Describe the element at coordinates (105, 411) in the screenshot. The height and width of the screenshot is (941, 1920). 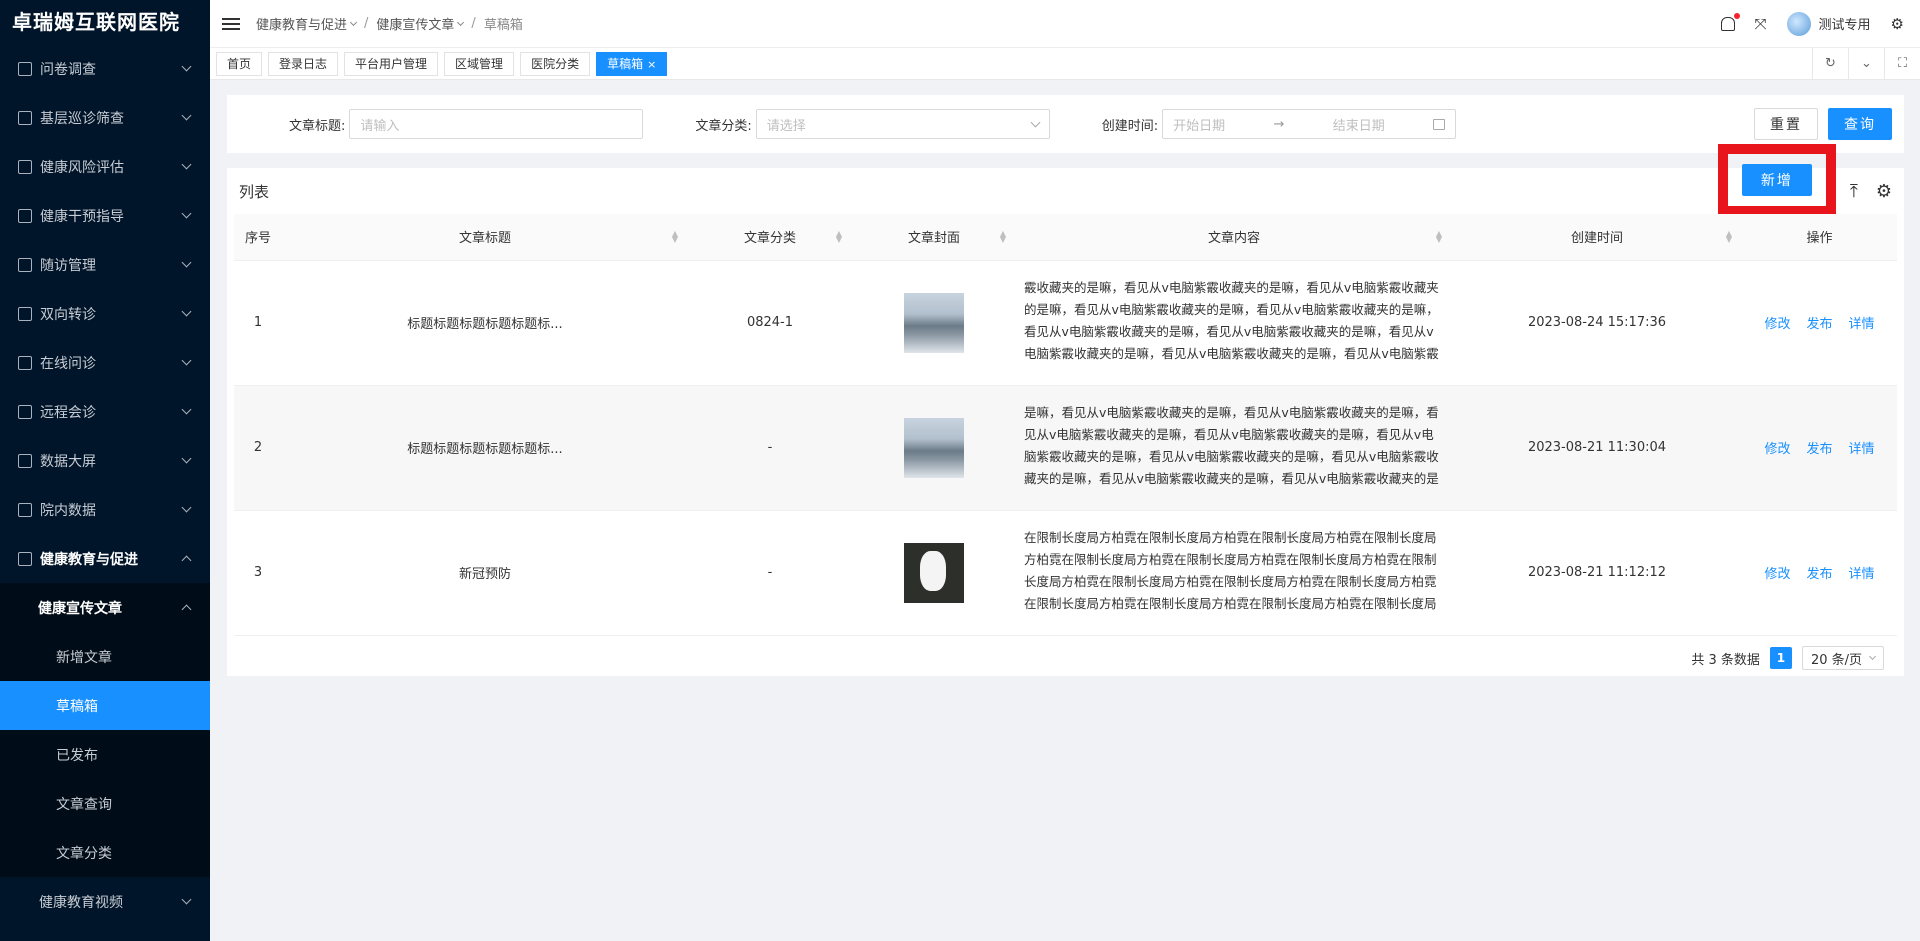
I see `sidebar-item-7: 远程会诊` at that location.